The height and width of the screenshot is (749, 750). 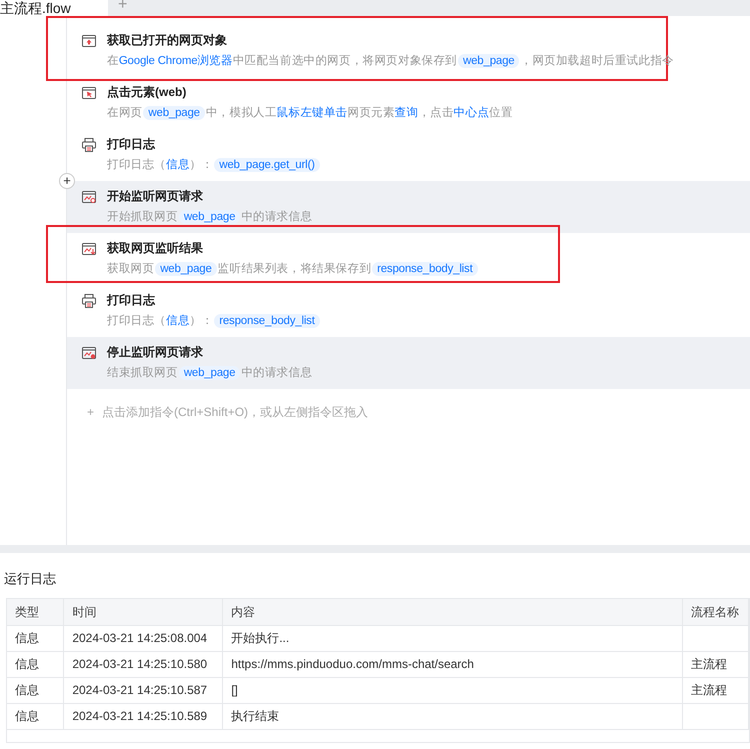 I want to click on step-title: 获取已打开的网页对象, so click(x=390, y=40).